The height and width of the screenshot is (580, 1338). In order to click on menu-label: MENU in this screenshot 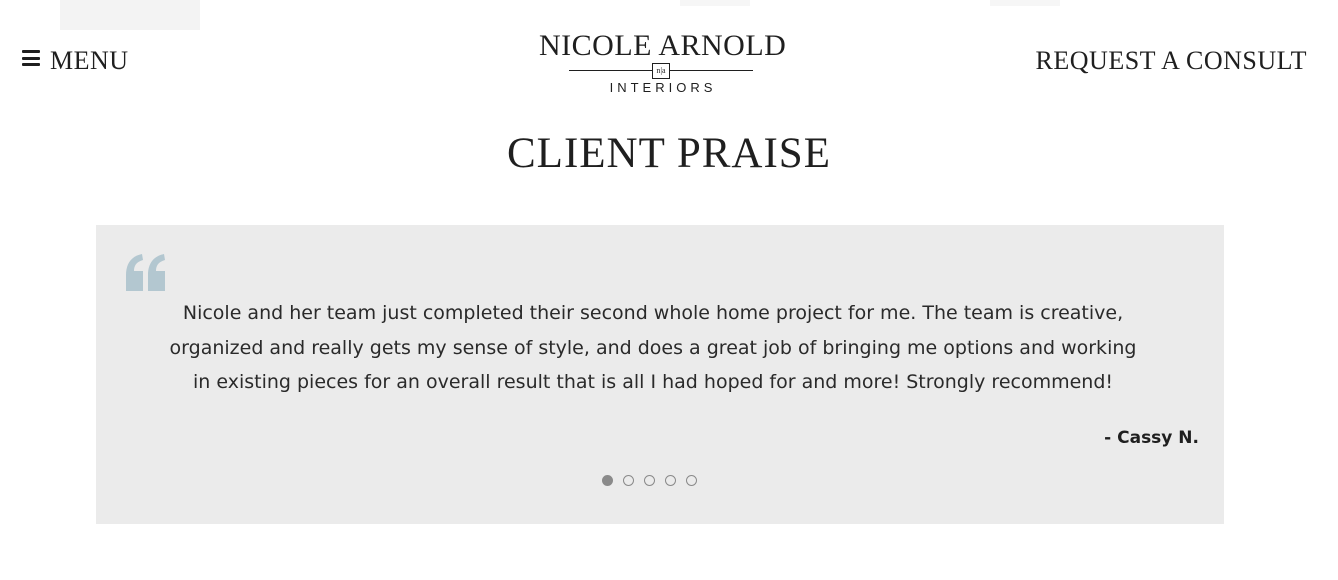, I will do `click(89, 61)`.